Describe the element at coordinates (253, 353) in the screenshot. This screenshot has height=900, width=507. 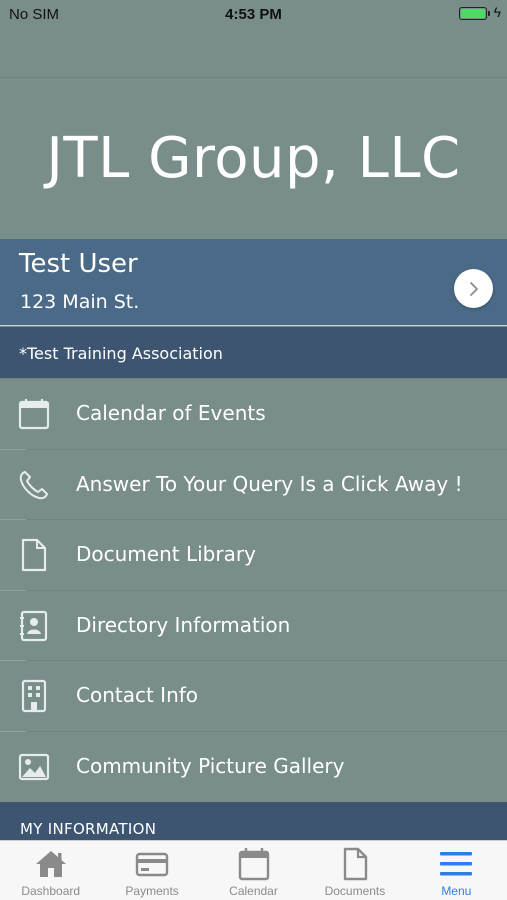
I see `association-bar: *Test Training Association` at that location.